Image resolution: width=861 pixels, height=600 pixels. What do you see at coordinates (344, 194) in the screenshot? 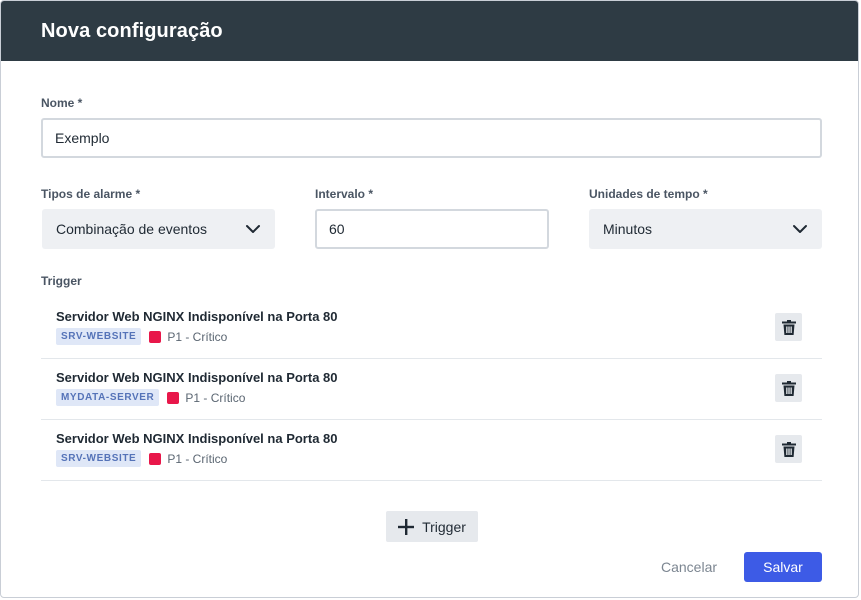
I see `interval-label: Intervalo *` at bounding box center [344, 194].